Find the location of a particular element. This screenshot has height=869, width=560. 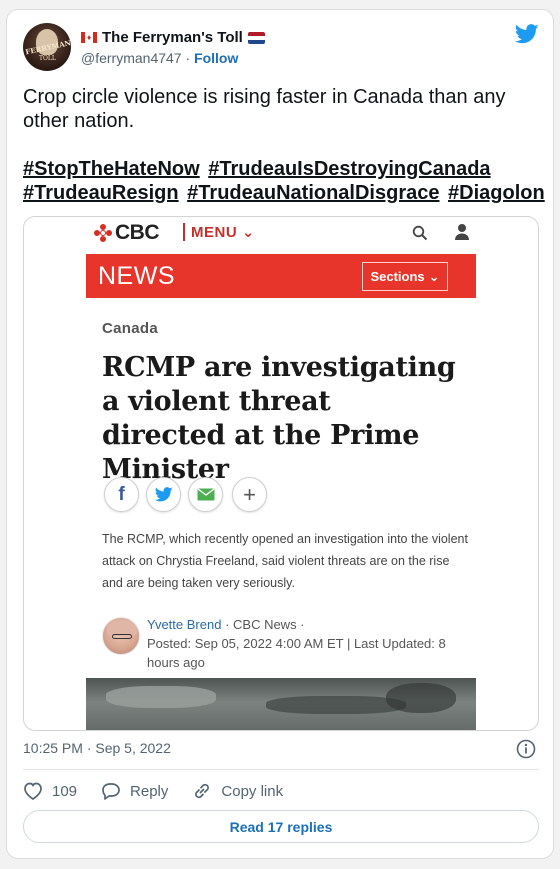

glasses-icon is located at coordinates (122, 636).